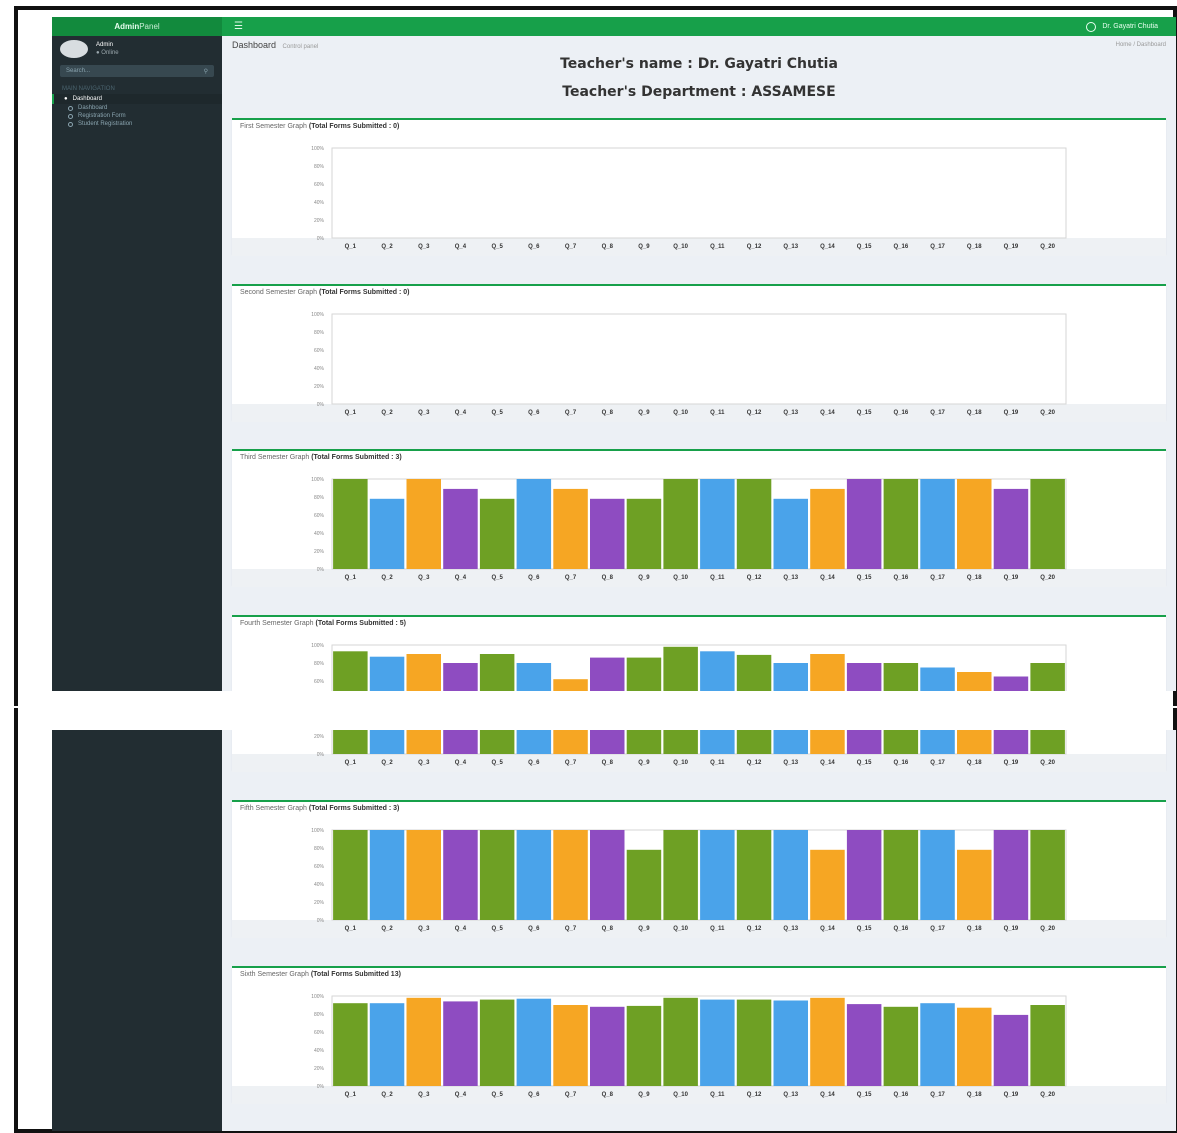 The image size is (1177, 1133). I want to click on breadcrumb: Home / Dashboard, so click(1141, 45).